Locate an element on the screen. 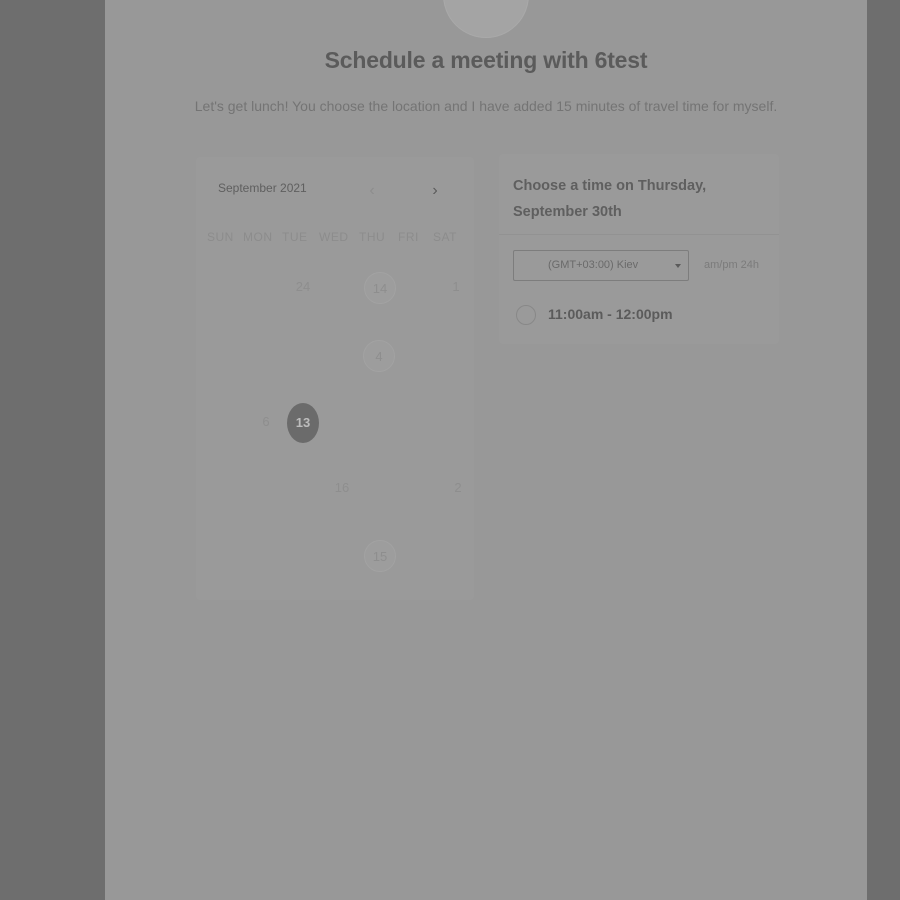 The width and height of the screenshot is (900, 900). slot-radio is located at coordinates (526, 315).